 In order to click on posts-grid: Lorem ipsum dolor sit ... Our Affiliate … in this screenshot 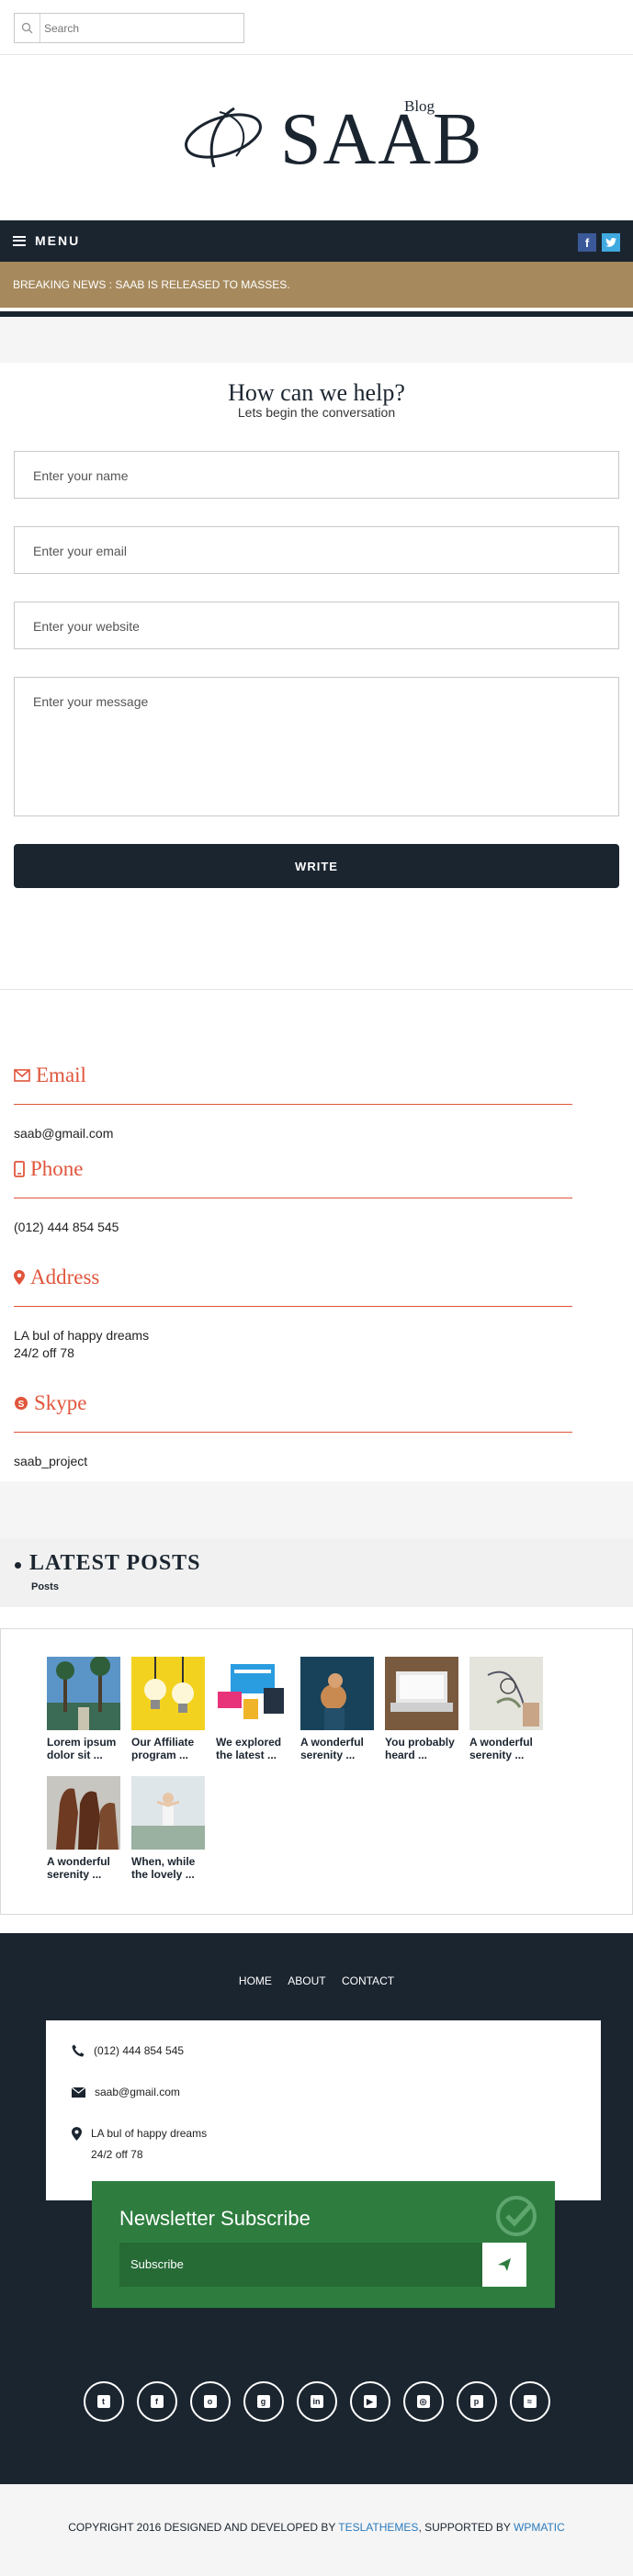, I will do `click(317, 1771)`.